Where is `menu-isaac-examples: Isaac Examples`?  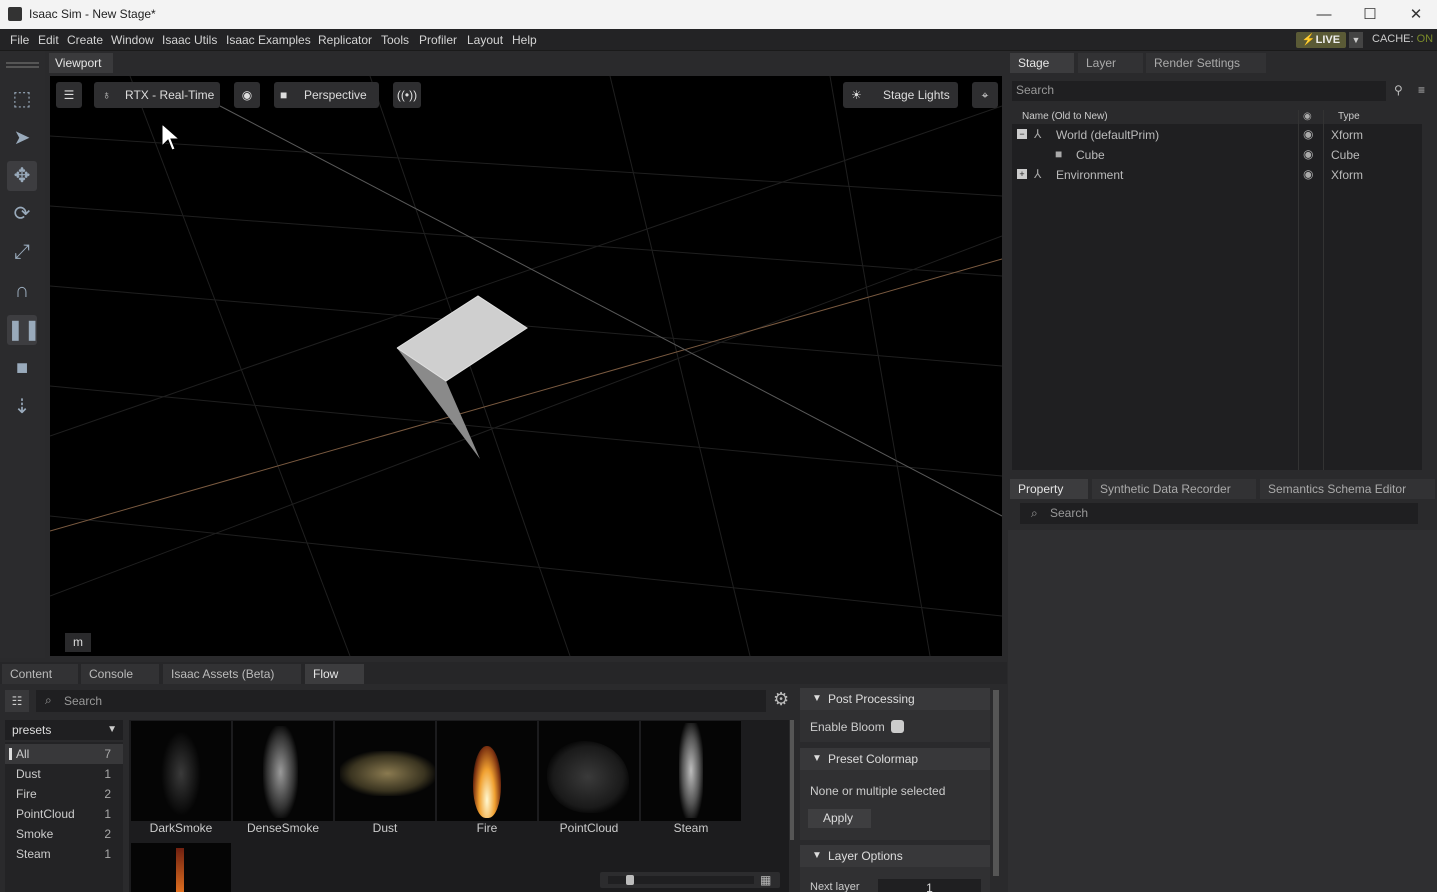
menu-isaac-examples: Isaac Examples is located at coordinates (268, 40).